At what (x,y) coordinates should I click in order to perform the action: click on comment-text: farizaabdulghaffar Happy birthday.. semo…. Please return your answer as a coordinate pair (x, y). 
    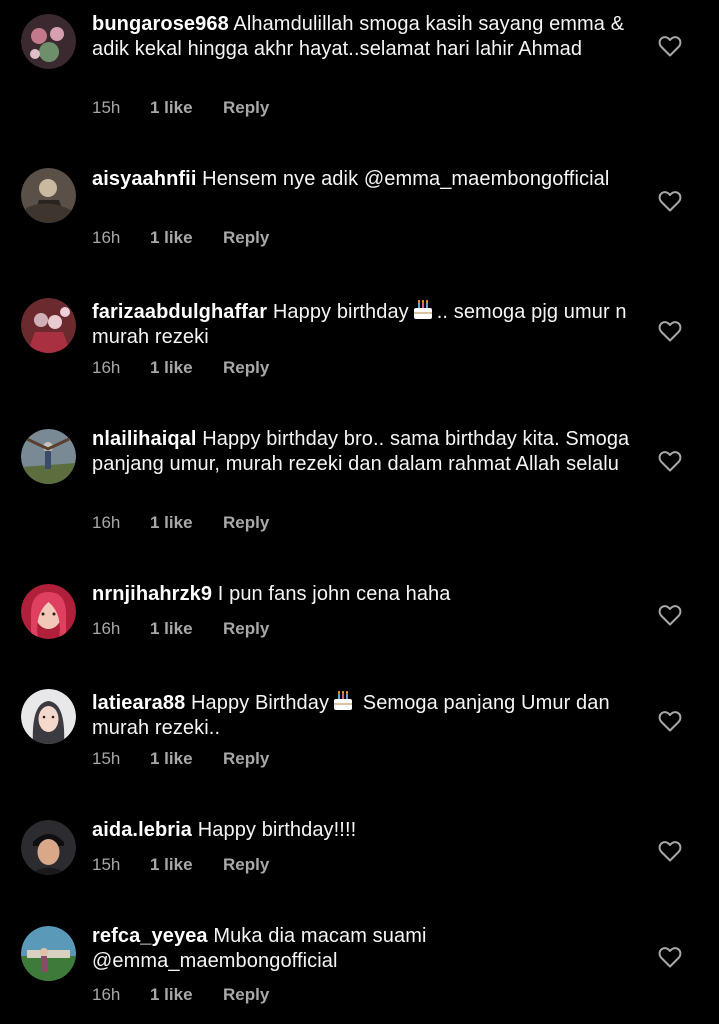
    Looking at the image, I should click on (362, 323).